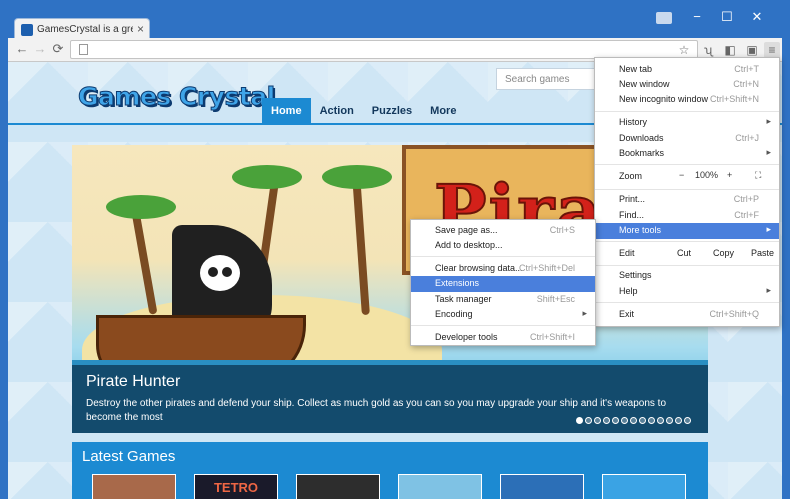 The image size is (790, 499). What do you see at coordinates (133, 382) in the screenshot?
I see `slide-title: Pirate Hunter` at bounding box center [133, 382].